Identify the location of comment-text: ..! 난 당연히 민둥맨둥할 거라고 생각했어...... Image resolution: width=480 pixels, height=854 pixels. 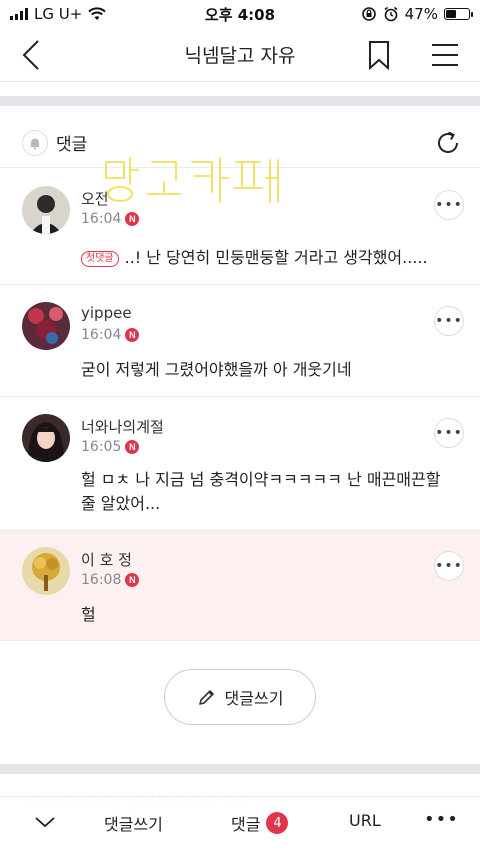
(276, 257).